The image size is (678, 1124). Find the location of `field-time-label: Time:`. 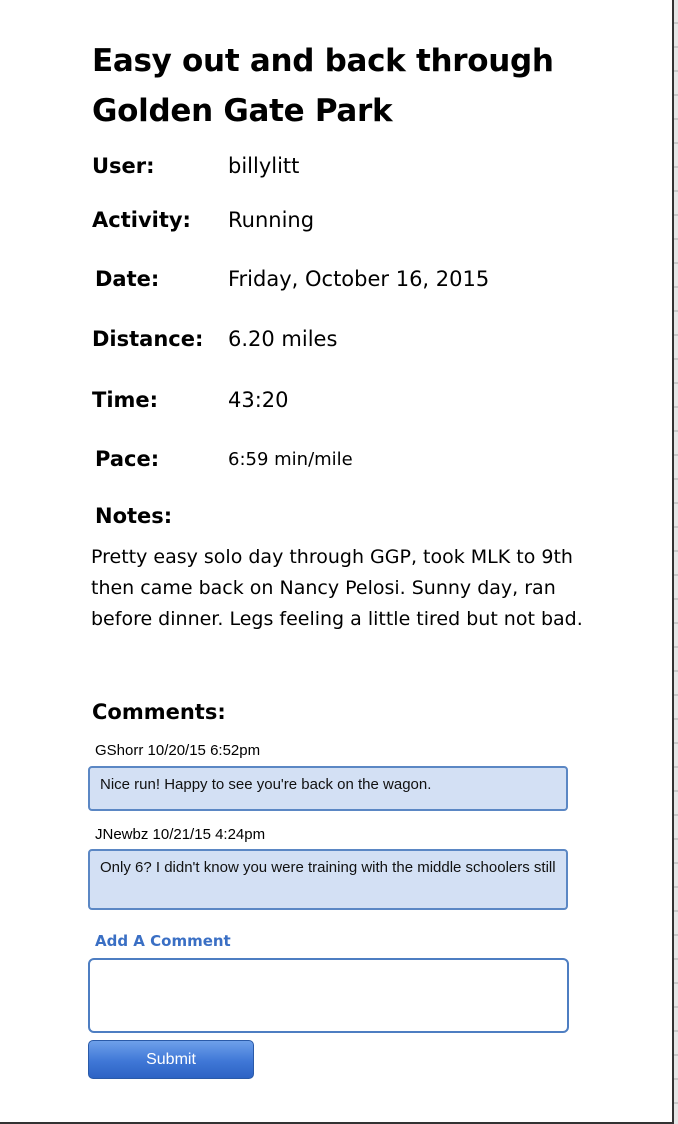

field-time-label: Time: is located at coordinates (125, 400).